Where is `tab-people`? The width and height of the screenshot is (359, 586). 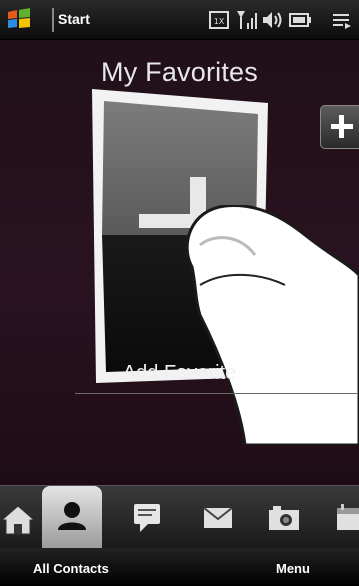
tab-people is located at coordinates (72, 517).